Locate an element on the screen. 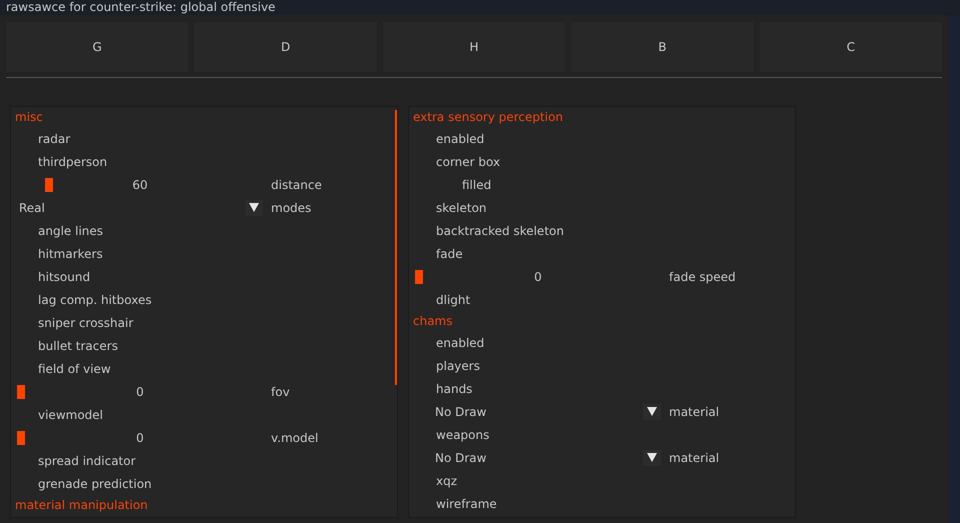 This screenshot has height=523, width=960. tab: B is located at coordinates (662, 47).